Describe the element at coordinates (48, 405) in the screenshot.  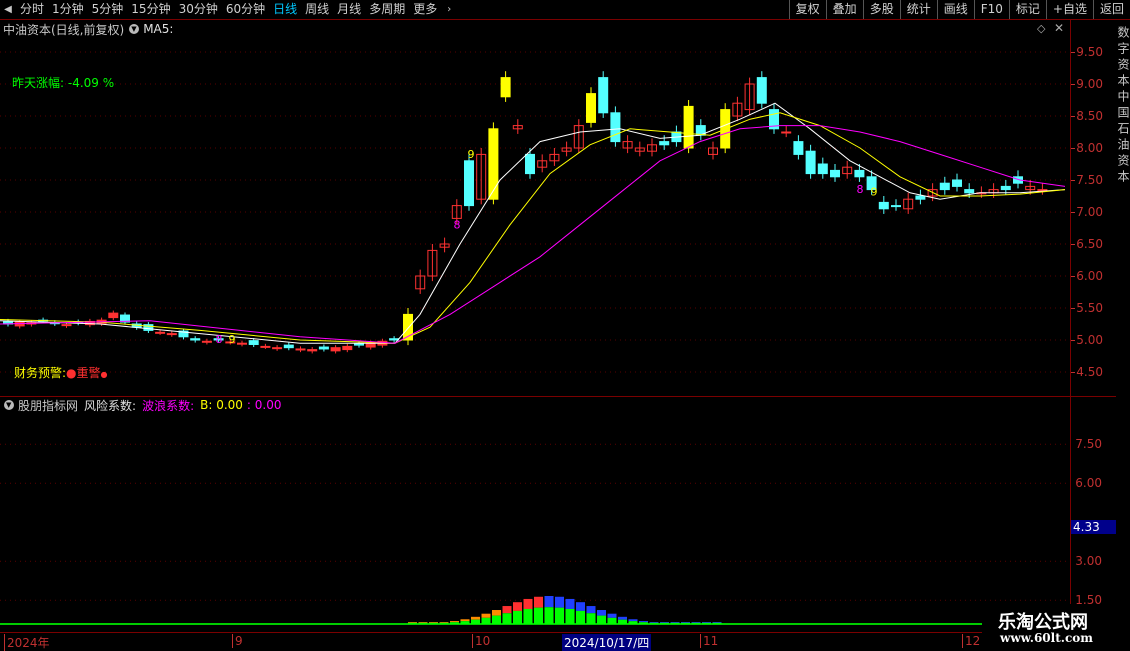
I see `indicator-name: 股朋指标网` at that location.